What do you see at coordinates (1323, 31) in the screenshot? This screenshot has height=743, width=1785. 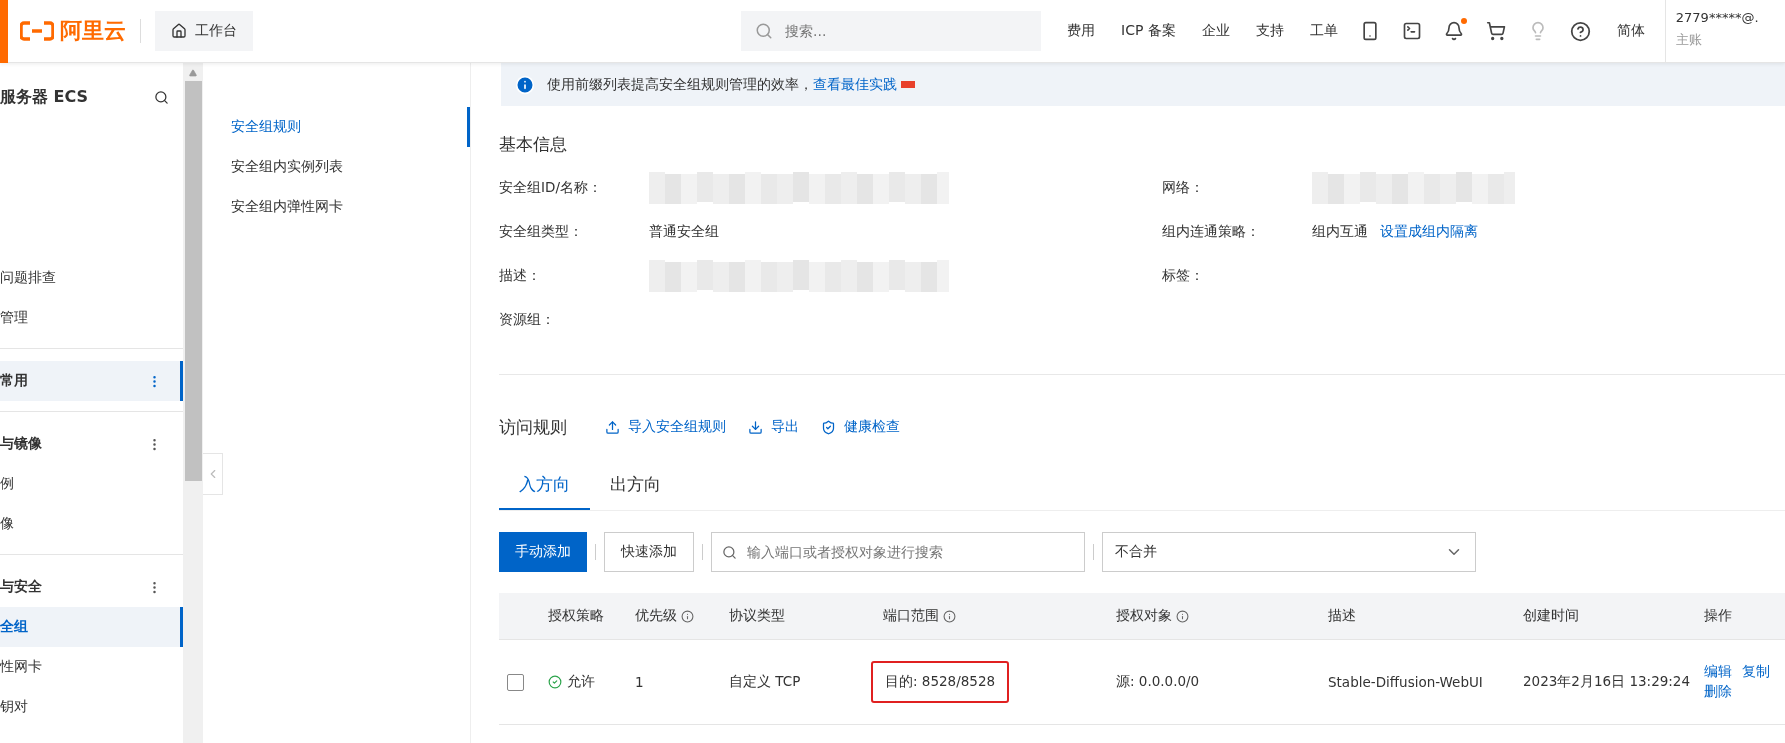 I see `nav-link: 工单` at bounding box center [1323, 31].